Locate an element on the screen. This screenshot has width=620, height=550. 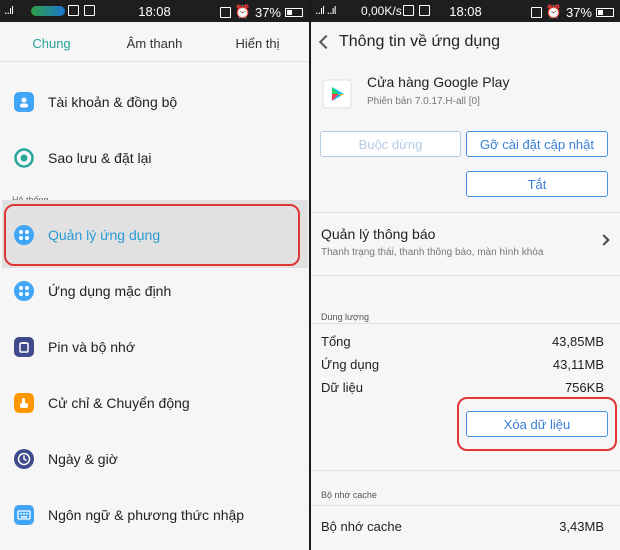
menu-item-label: Ngày & giờ is located at coordinates (83, 459).